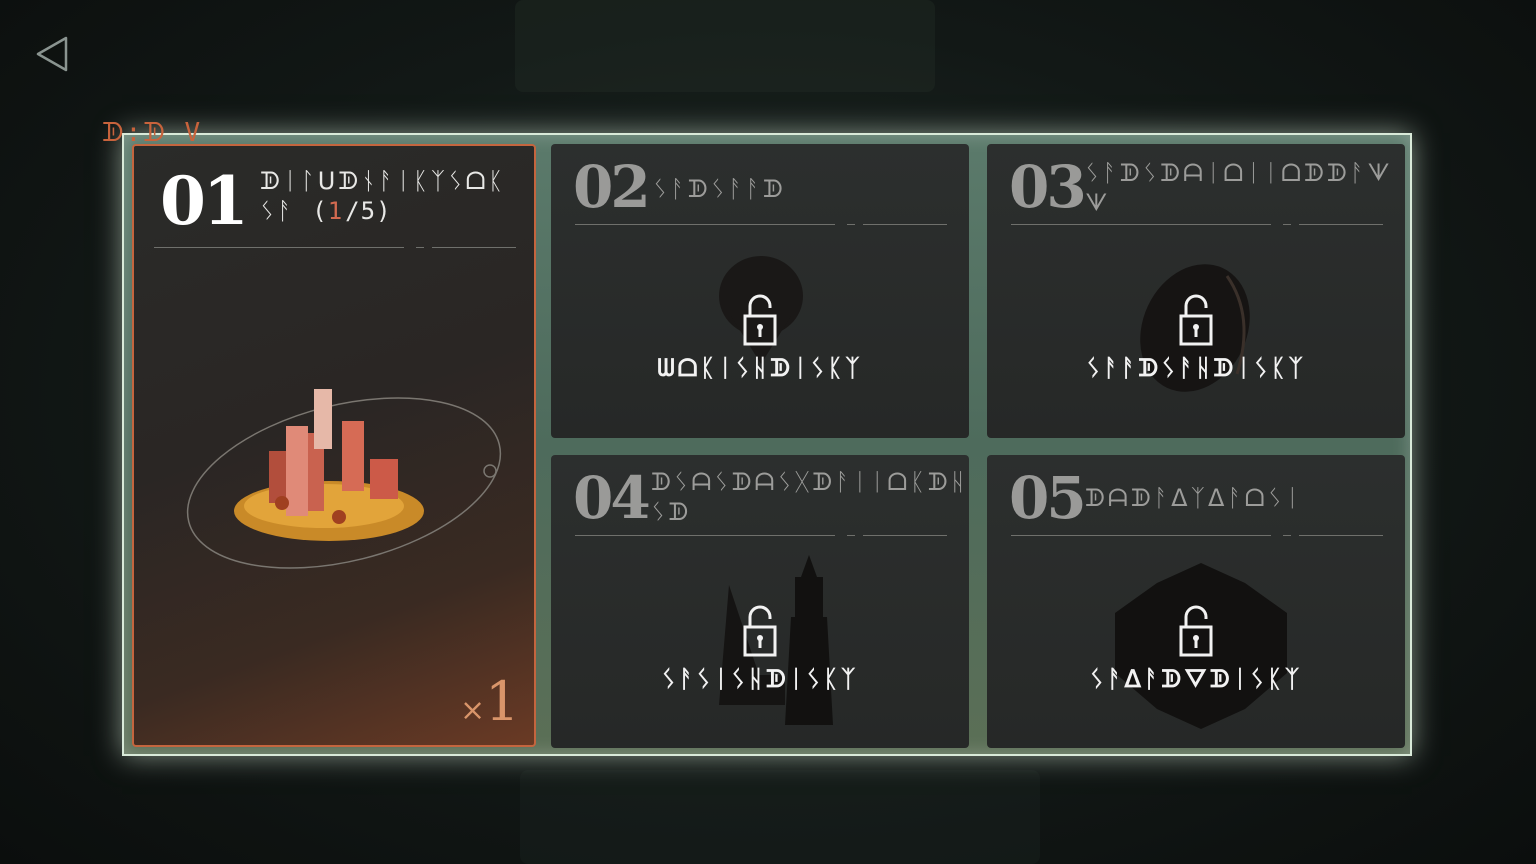 The height and width of the screenshot is (864, 1536). What do you see at coordinates (336, 211) in the screenshot?
I see `progress-current: 1` at bounding box center [336, 211].